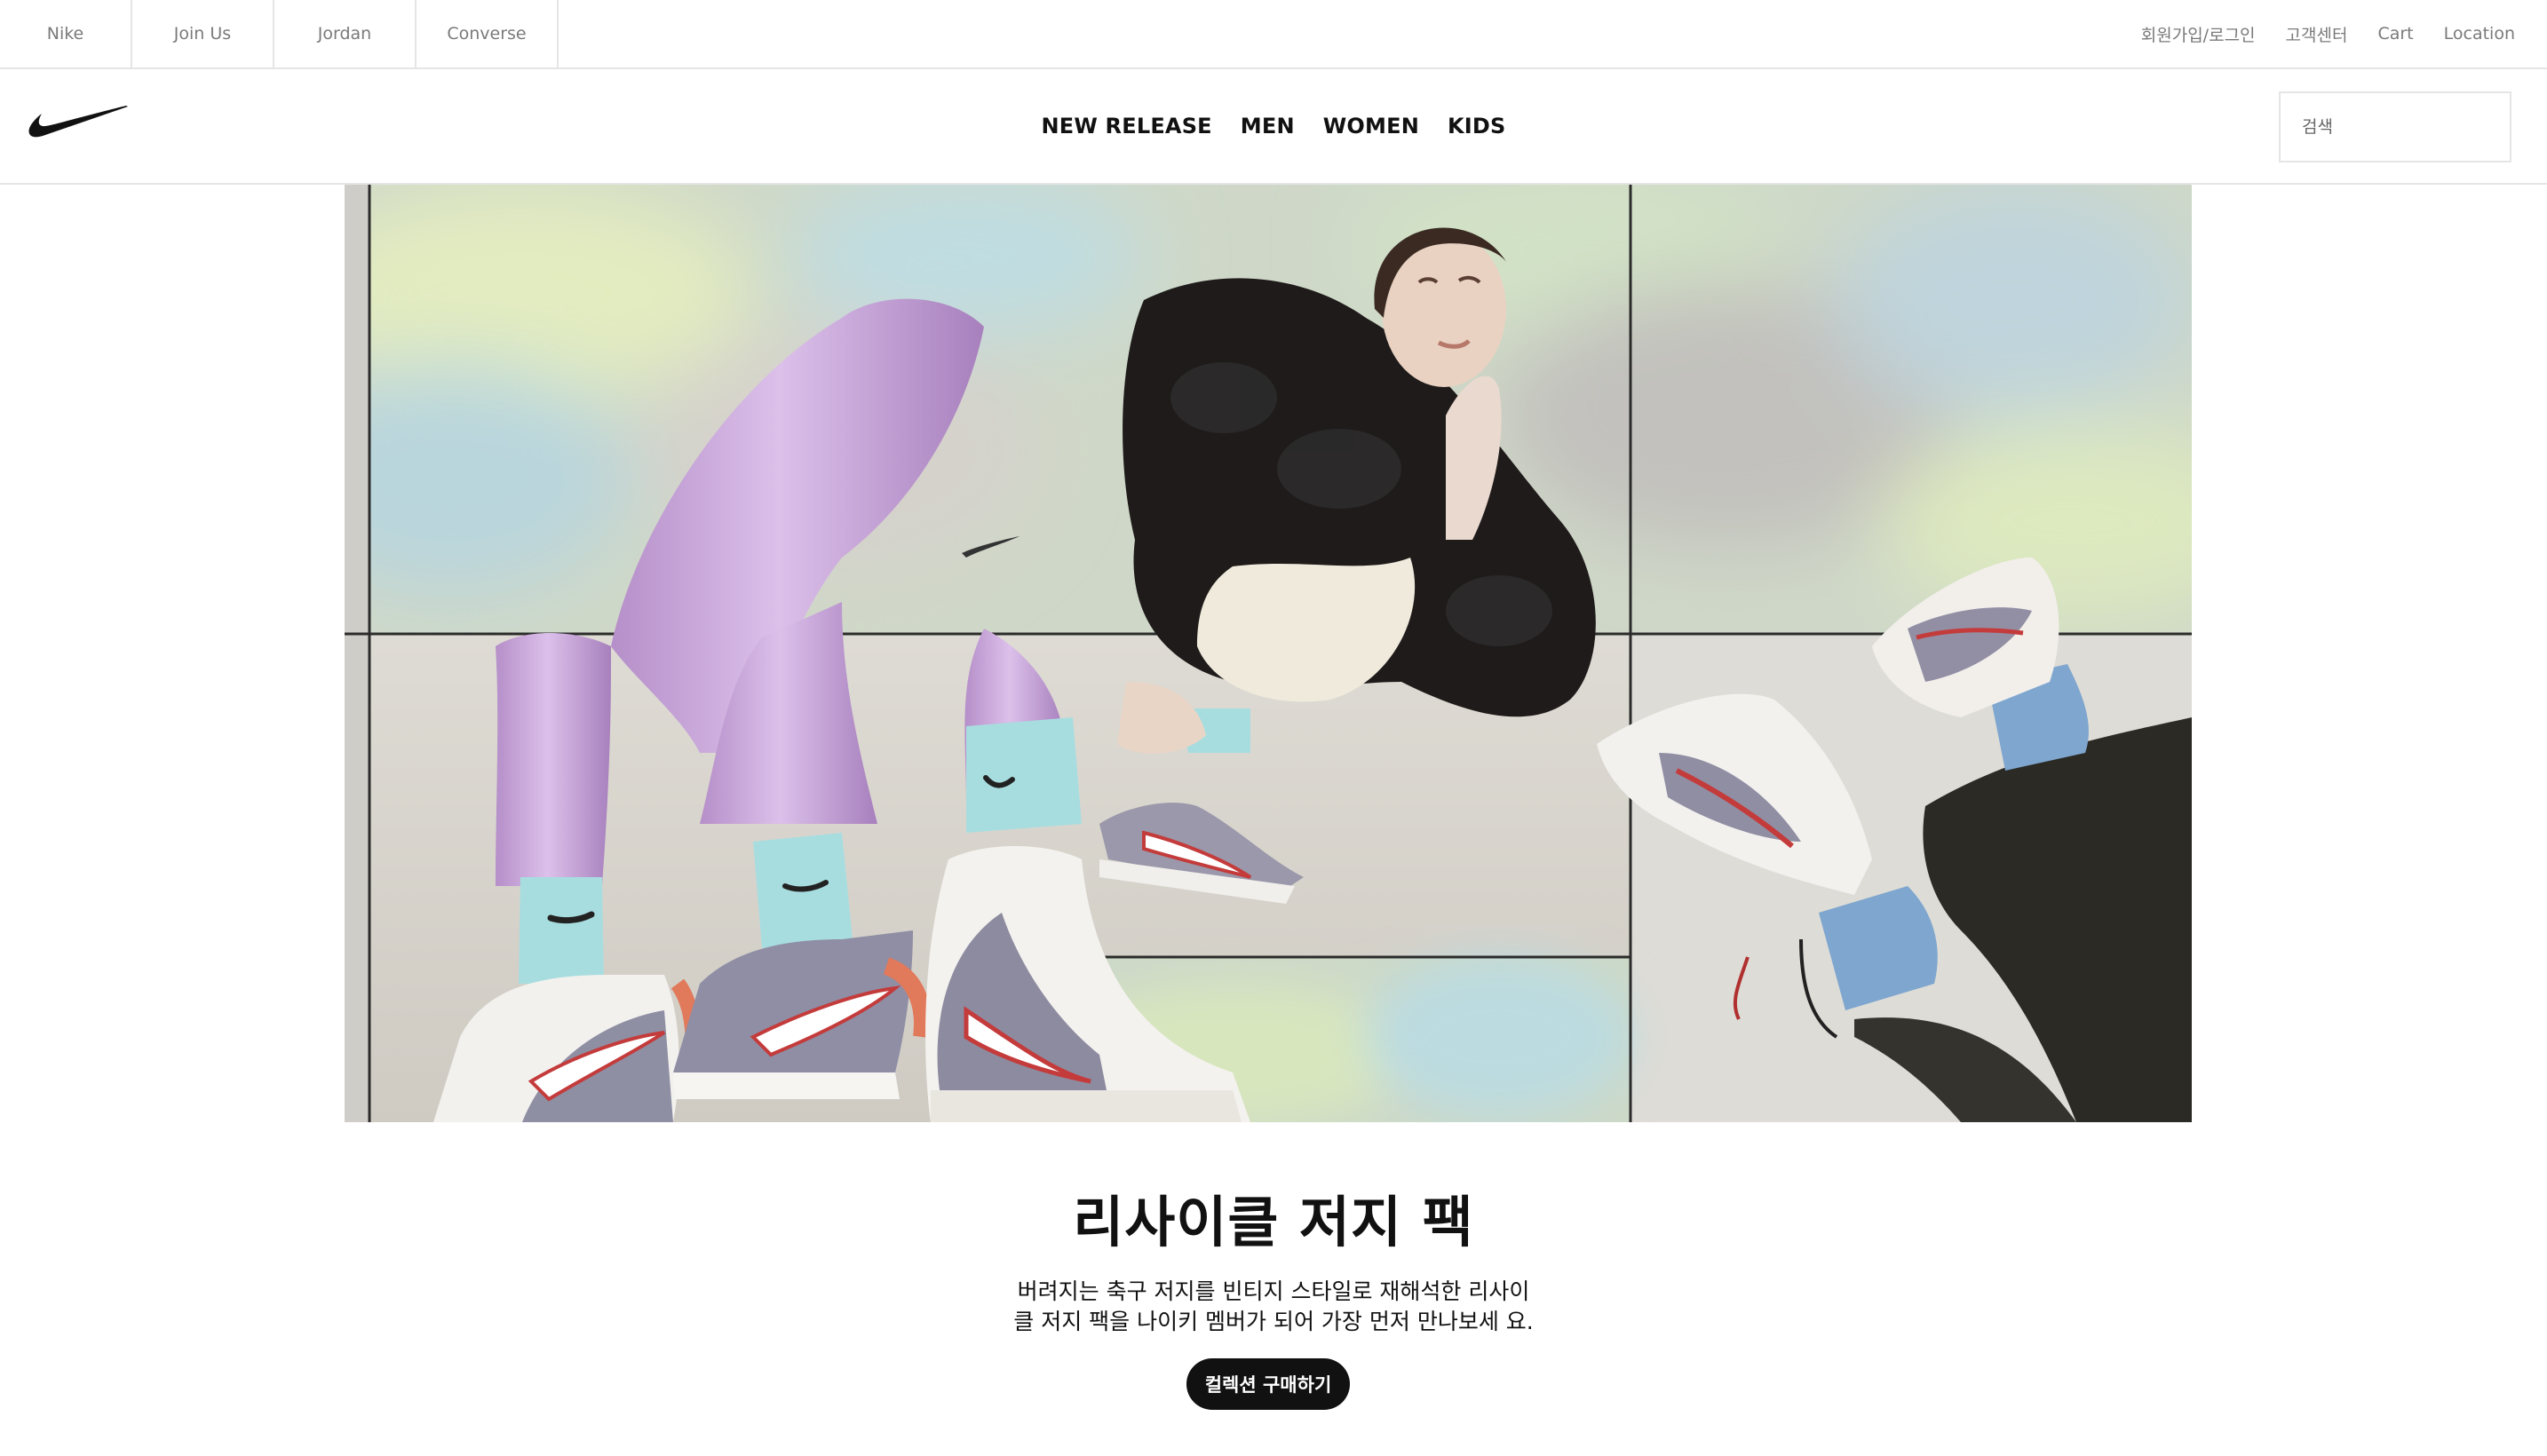  I want to click on search-box, so click(2395, 126).